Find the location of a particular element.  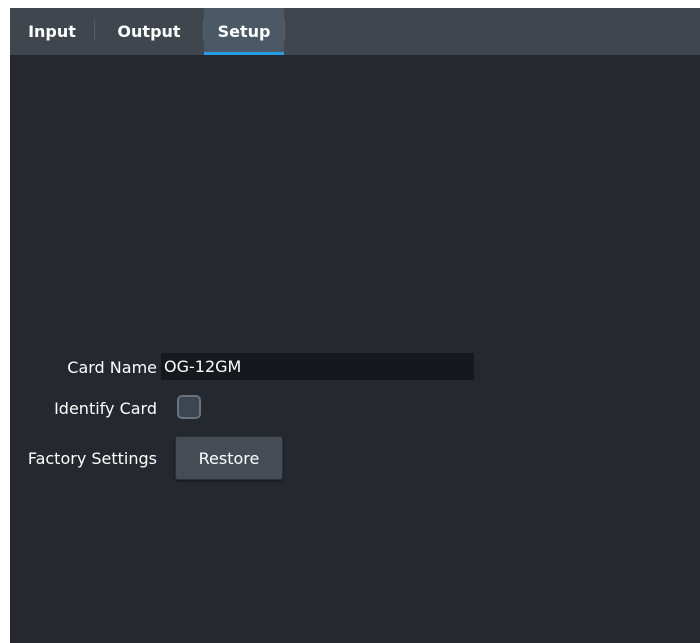

tab-divider is located at coordinates (284, 30).